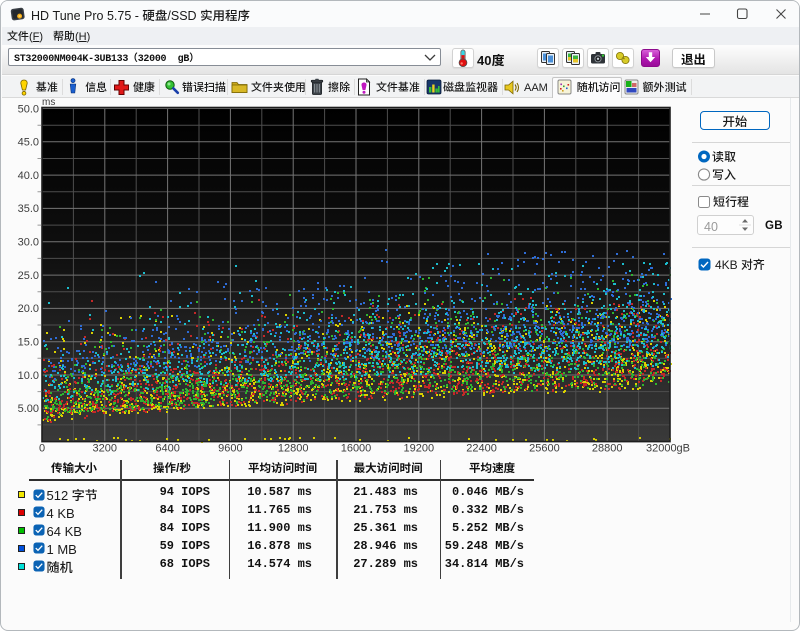  What do you see at coordinates (668, 449) in the screenshot?
I see `svg-text: 32000gB` at bounding box center [668, 449].